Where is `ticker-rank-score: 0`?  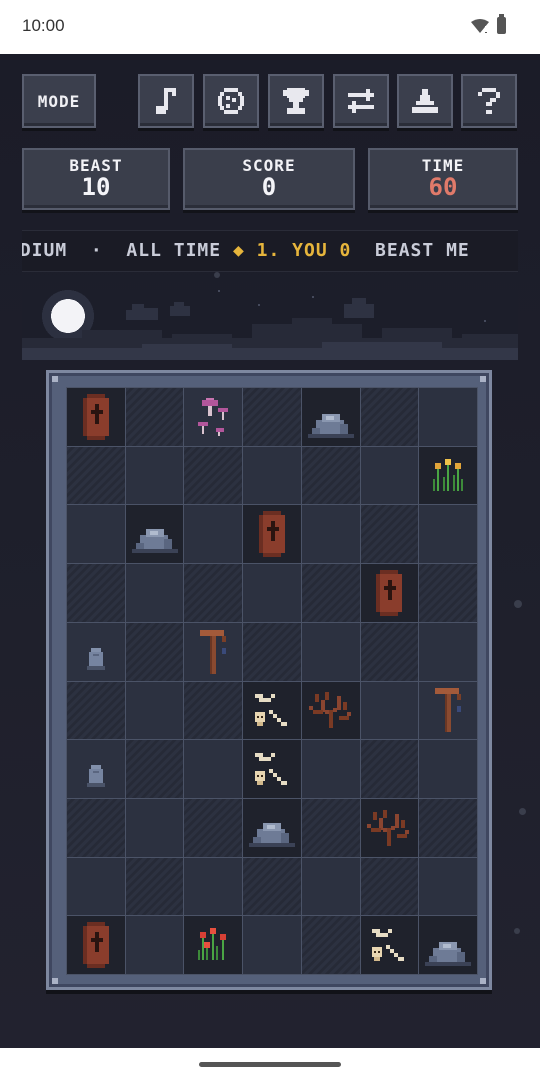 ticker-rank-score: 0 is located at coordinates (345, 250).